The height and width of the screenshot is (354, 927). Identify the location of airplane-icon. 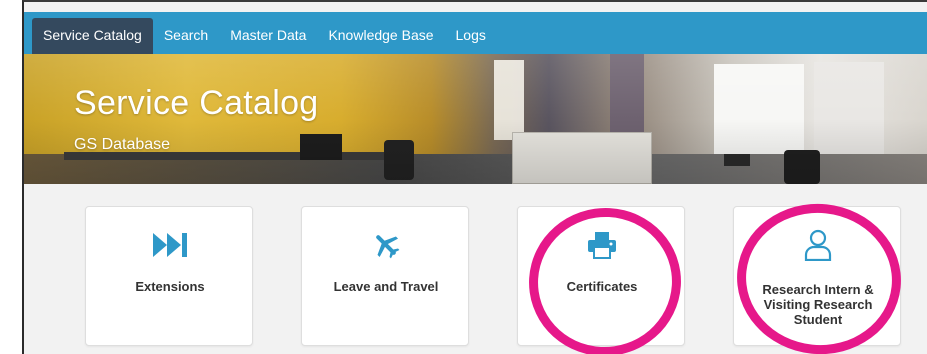
(386, 245).